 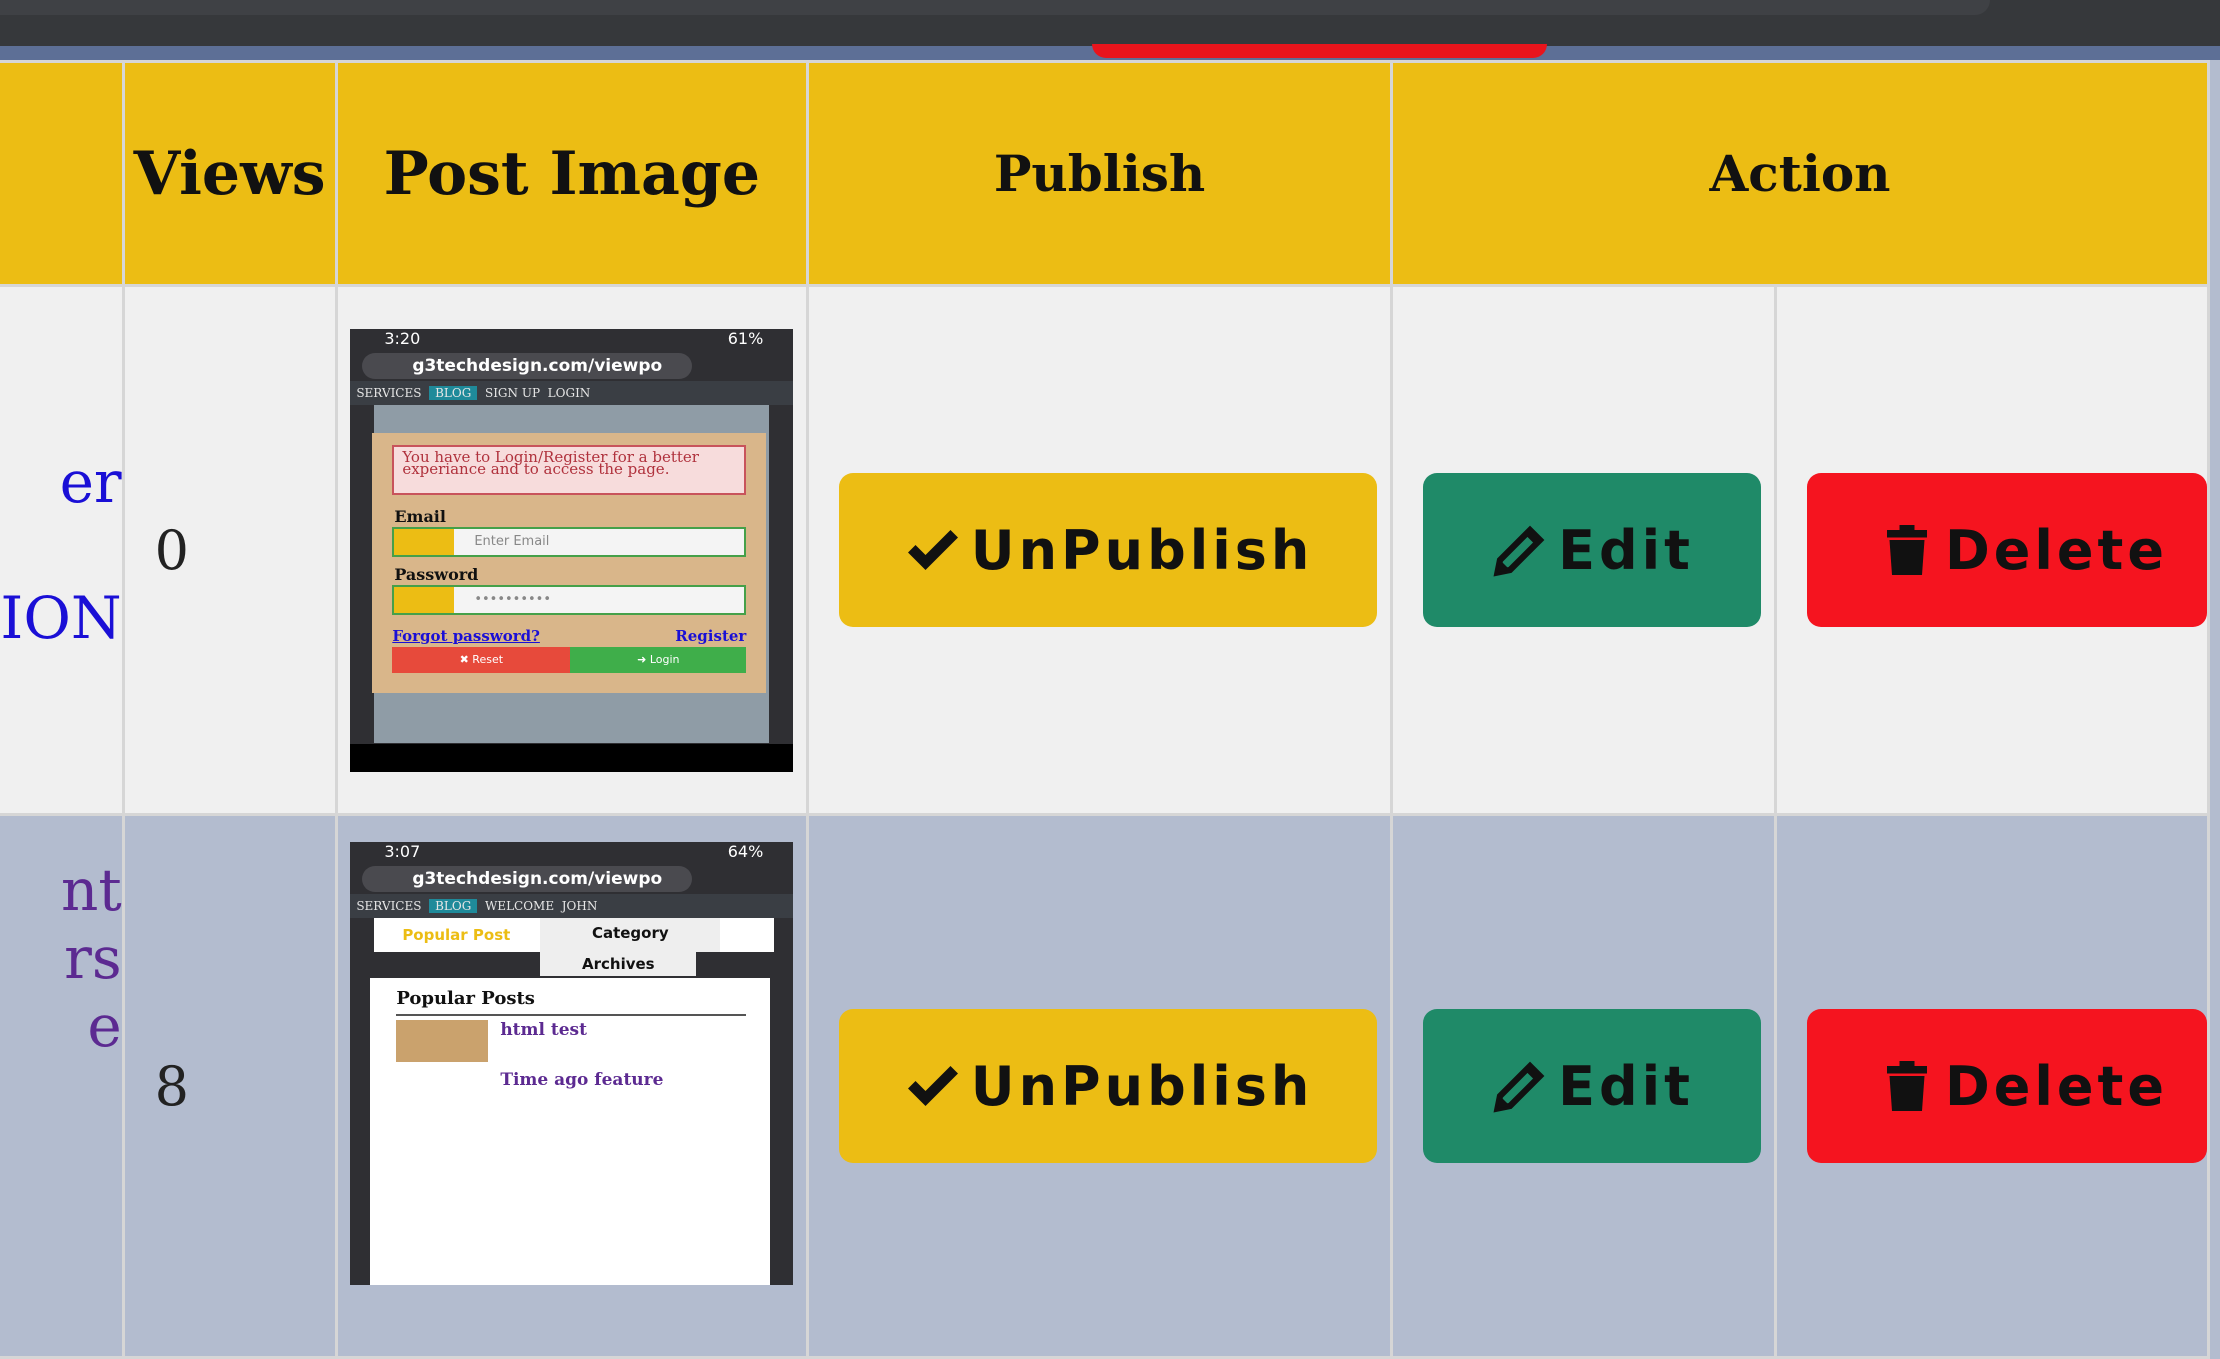 What do you see at coordinates (229, 173) in the screenshot?
I see `column-header-views: Views` at bounding box center [229, 173].